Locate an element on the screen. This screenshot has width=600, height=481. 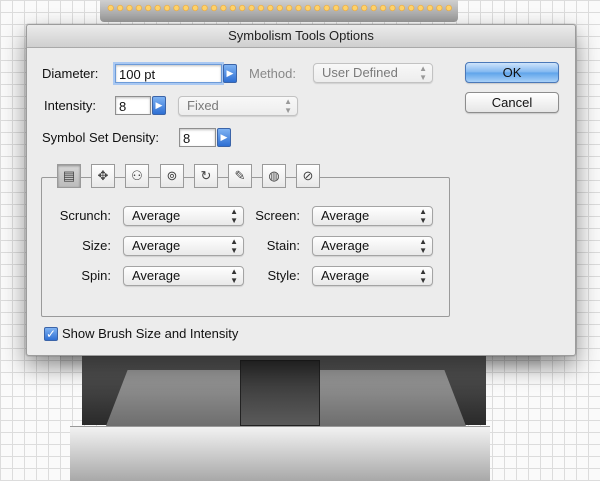
stain-select: Average ▲ ▼ is located at coordinates (372, 246).